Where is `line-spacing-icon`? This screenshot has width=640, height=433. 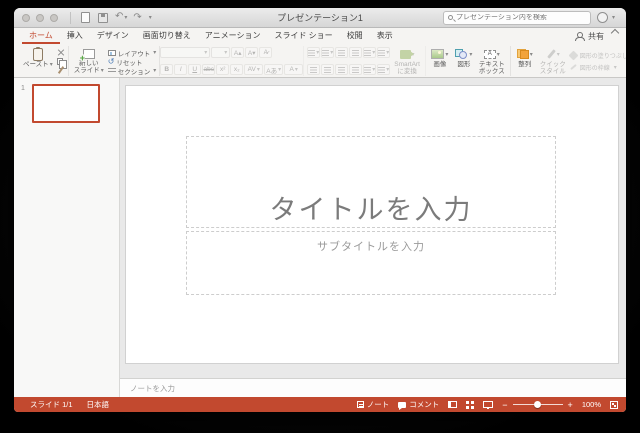
line-spacing-icon is located at coordinates (368, 52).